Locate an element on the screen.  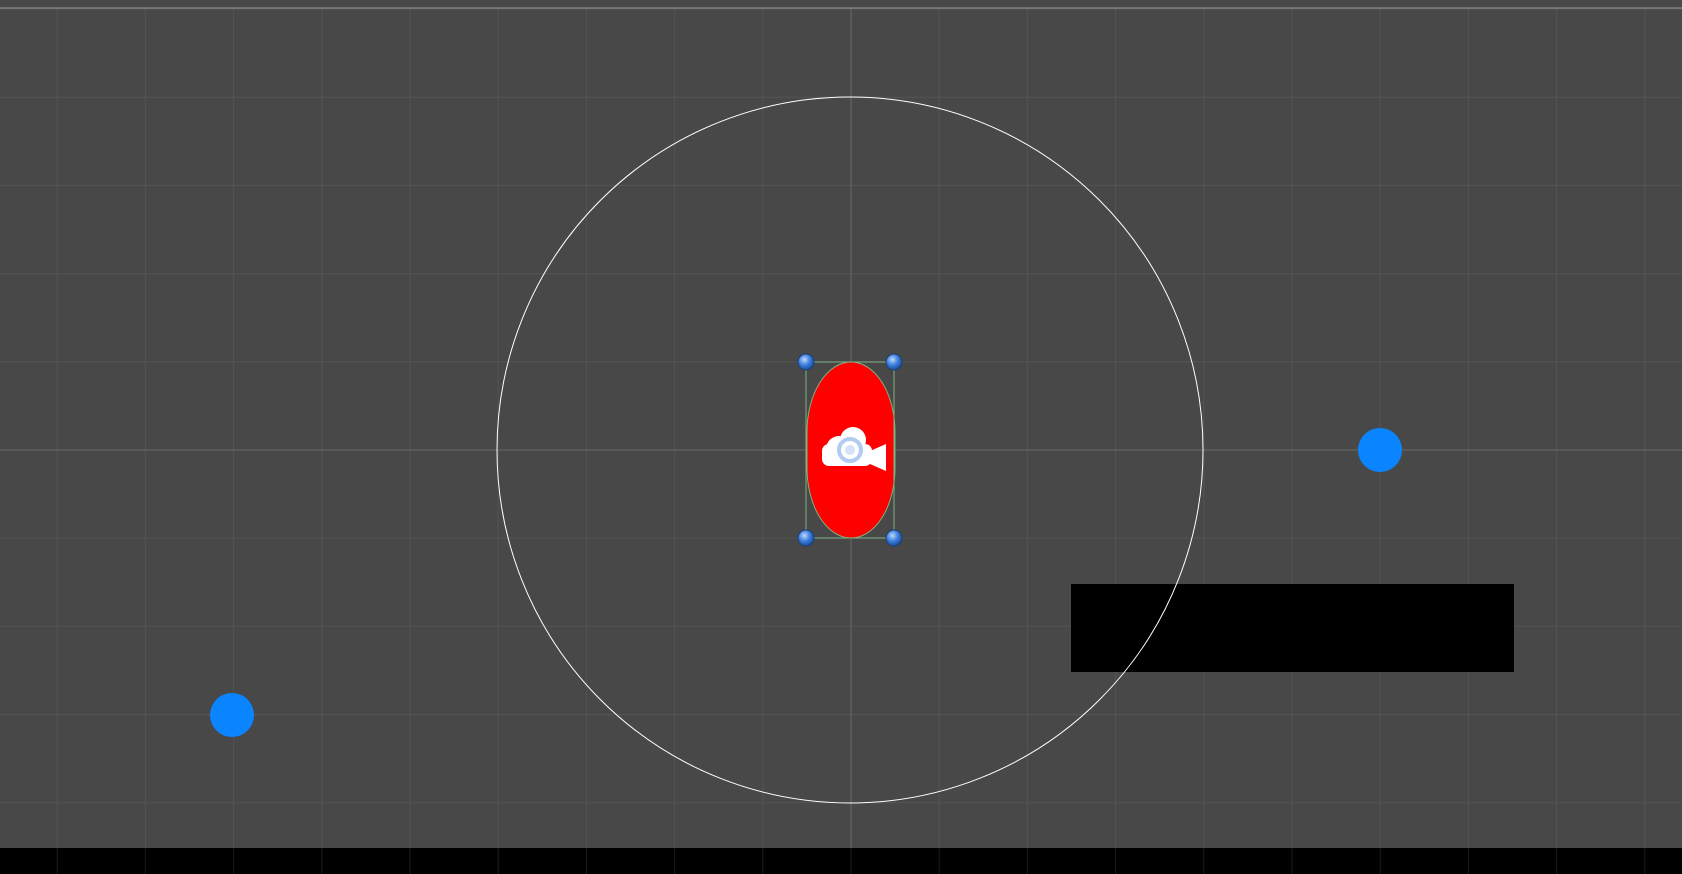
platform-block is located at coordinates (1292, 628).